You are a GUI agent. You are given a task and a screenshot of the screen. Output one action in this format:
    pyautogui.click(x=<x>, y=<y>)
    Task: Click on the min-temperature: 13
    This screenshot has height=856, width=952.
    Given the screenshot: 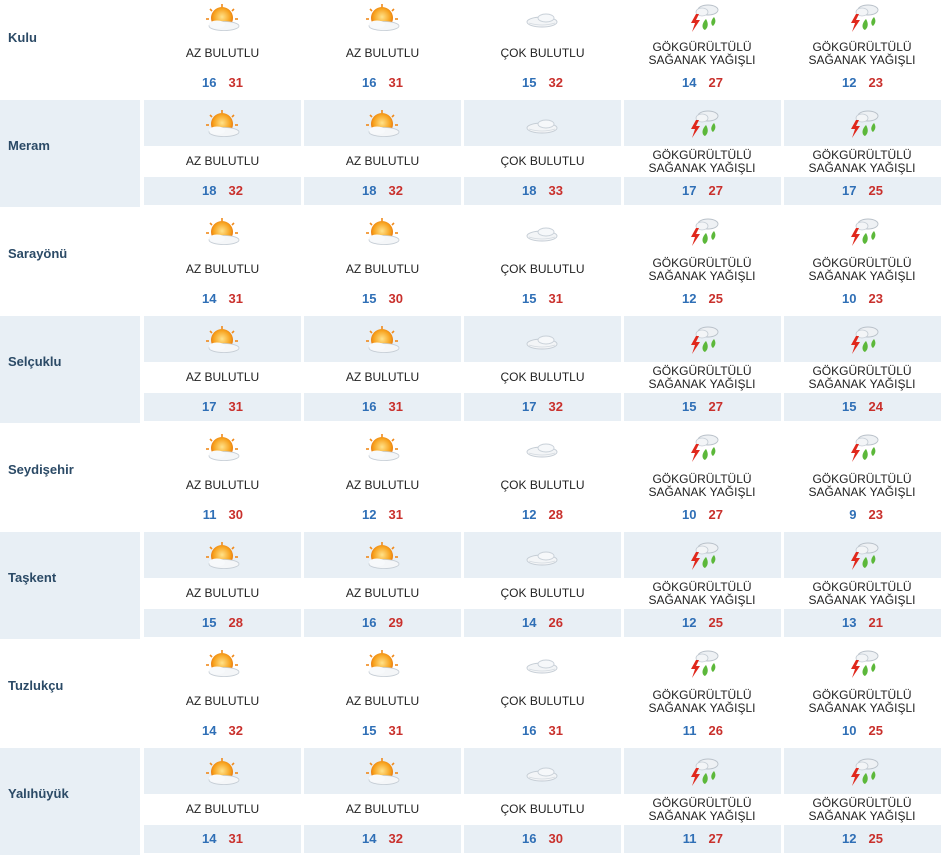 What is the action you would take?
    pyautogui.click(x=849, y=622)
    